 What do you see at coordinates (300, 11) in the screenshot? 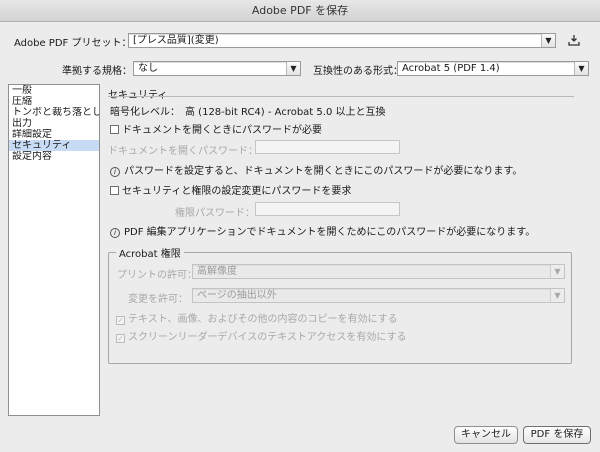
I see `window-title: Adobe PDF を保存` at bounding box center [300, 11].